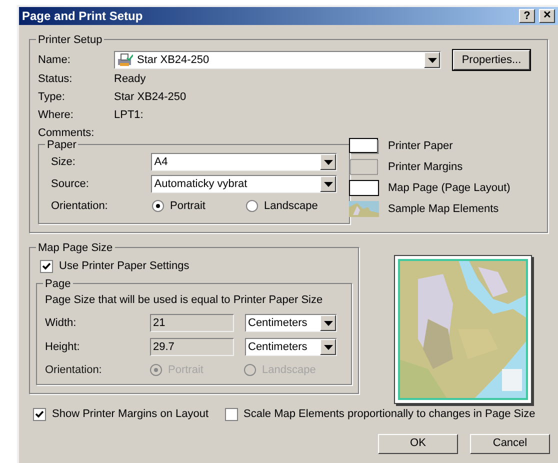 This screenshot has width=558, height=463. What do you see at coordinates (443, 209) in the screenshot?
I see `legend-label: Sample Map Elements` at bounding box center [443, 209].